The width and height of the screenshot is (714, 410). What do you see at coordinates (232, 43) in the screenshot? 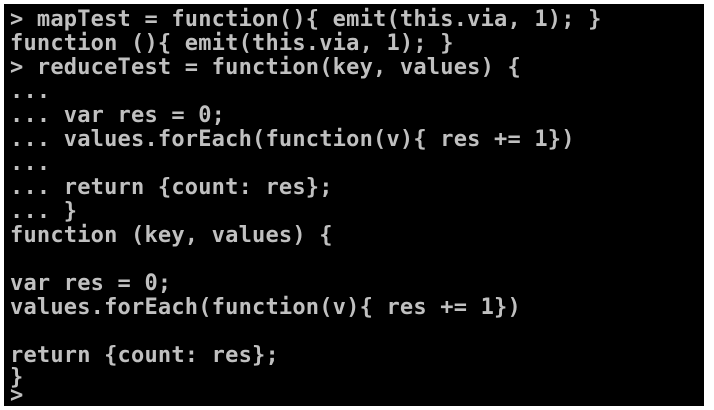
I see `console-line-2: function (){ emit(this.via, 1); }` at bounding box center [232, 43].